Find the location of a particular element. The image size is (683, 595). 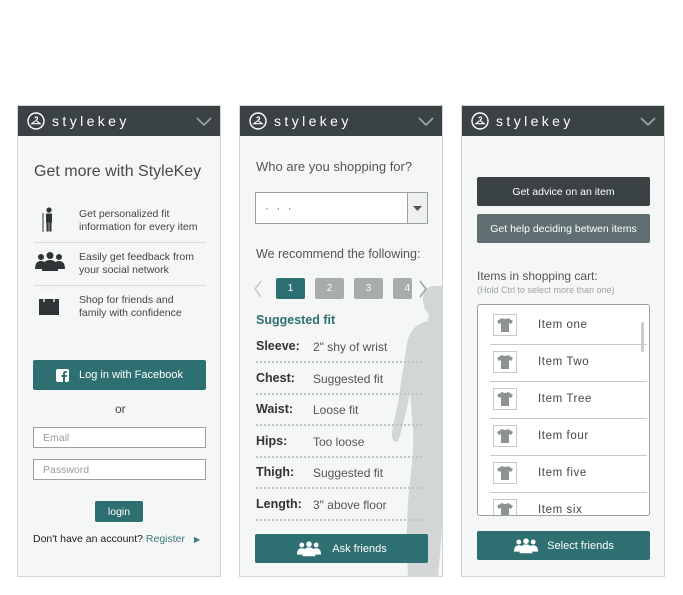

item-name: Item six is located at coordinates (560, 510).